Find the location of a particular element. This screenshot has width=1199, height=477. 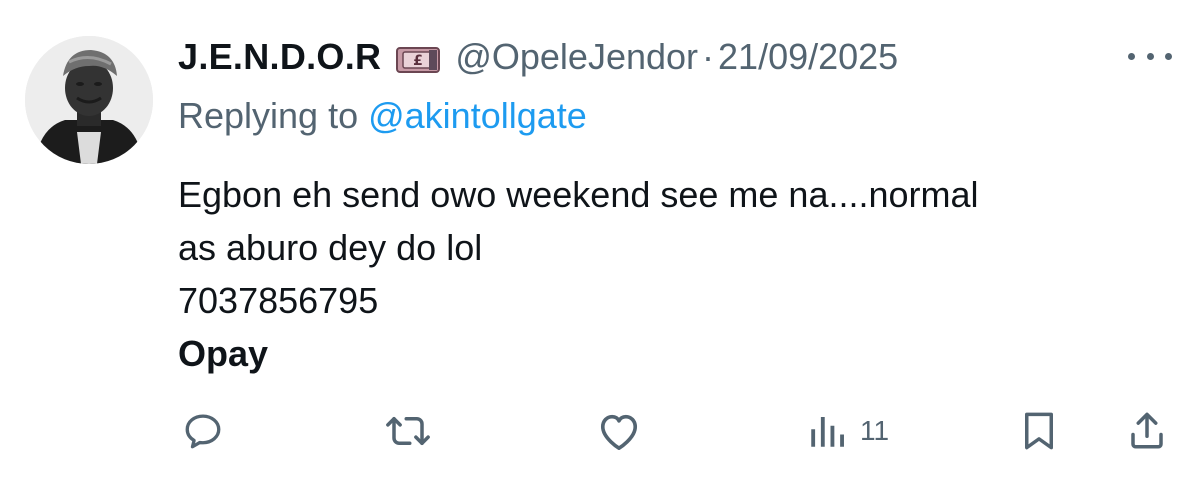

views-count: 11 is located at coordinates (875, 430).